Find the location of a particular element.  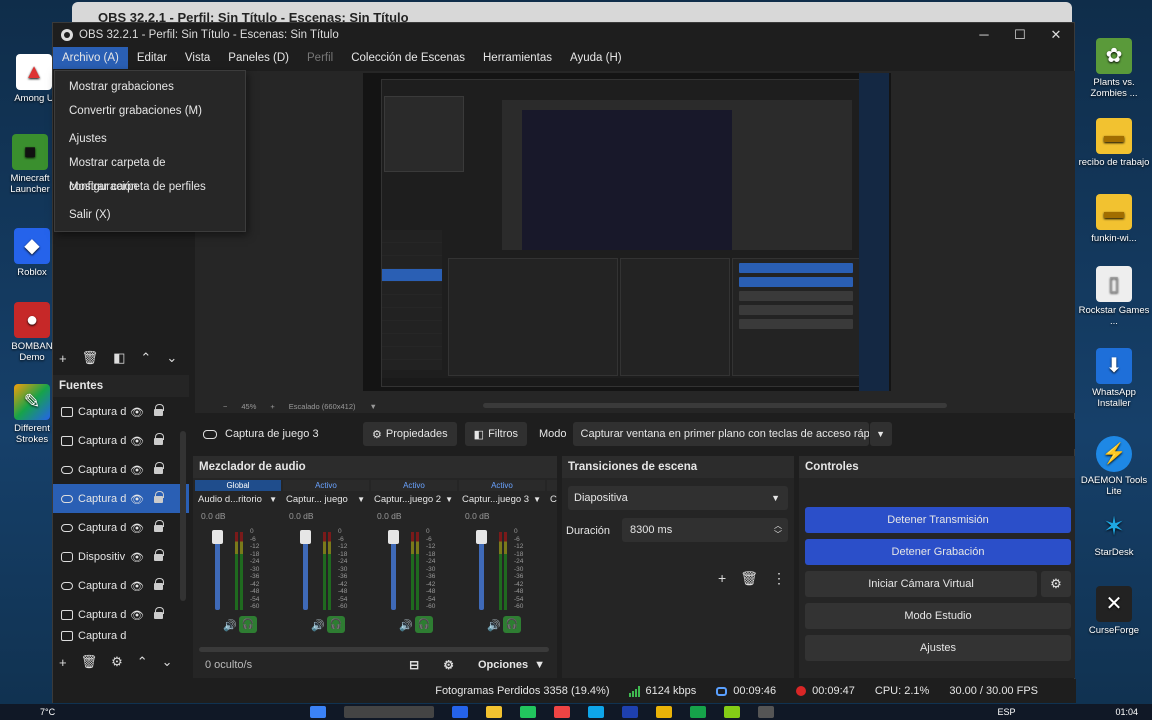

clock: 01:04 is located at coordinates (1126, 712).